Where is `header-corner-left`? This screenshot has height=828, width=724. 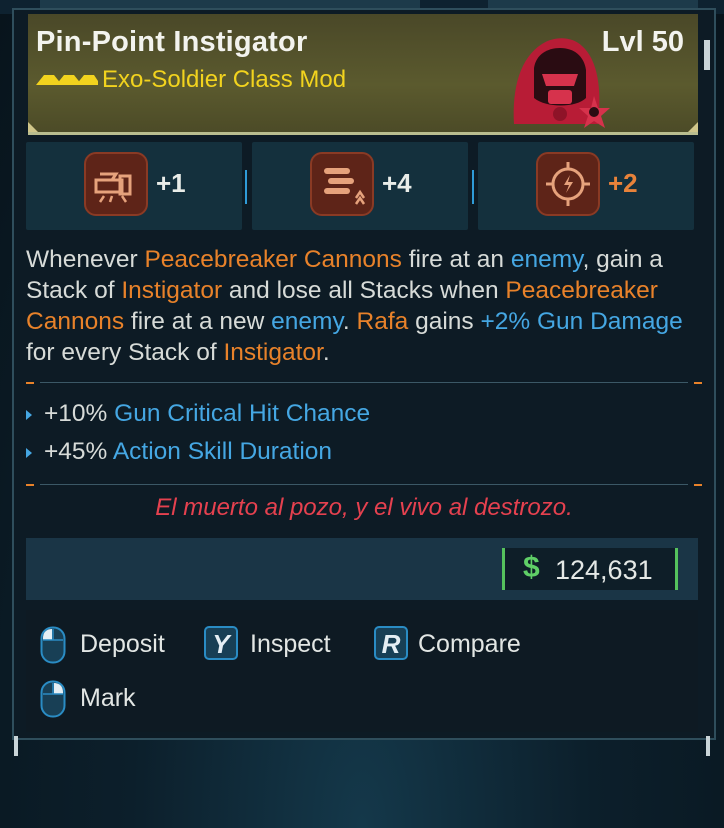 header-corner-left is located at coordinates (33, 127).